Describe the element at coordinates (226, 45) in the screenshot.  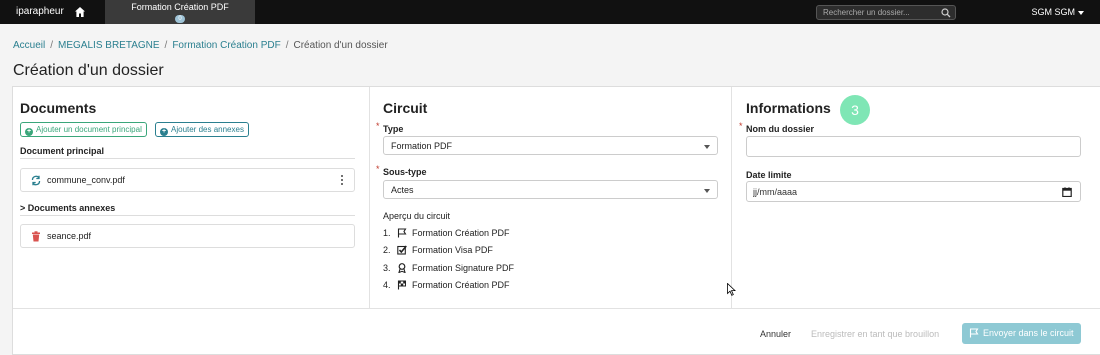
I see `breadcrumb-desk: Formation Création PDF` at that location.